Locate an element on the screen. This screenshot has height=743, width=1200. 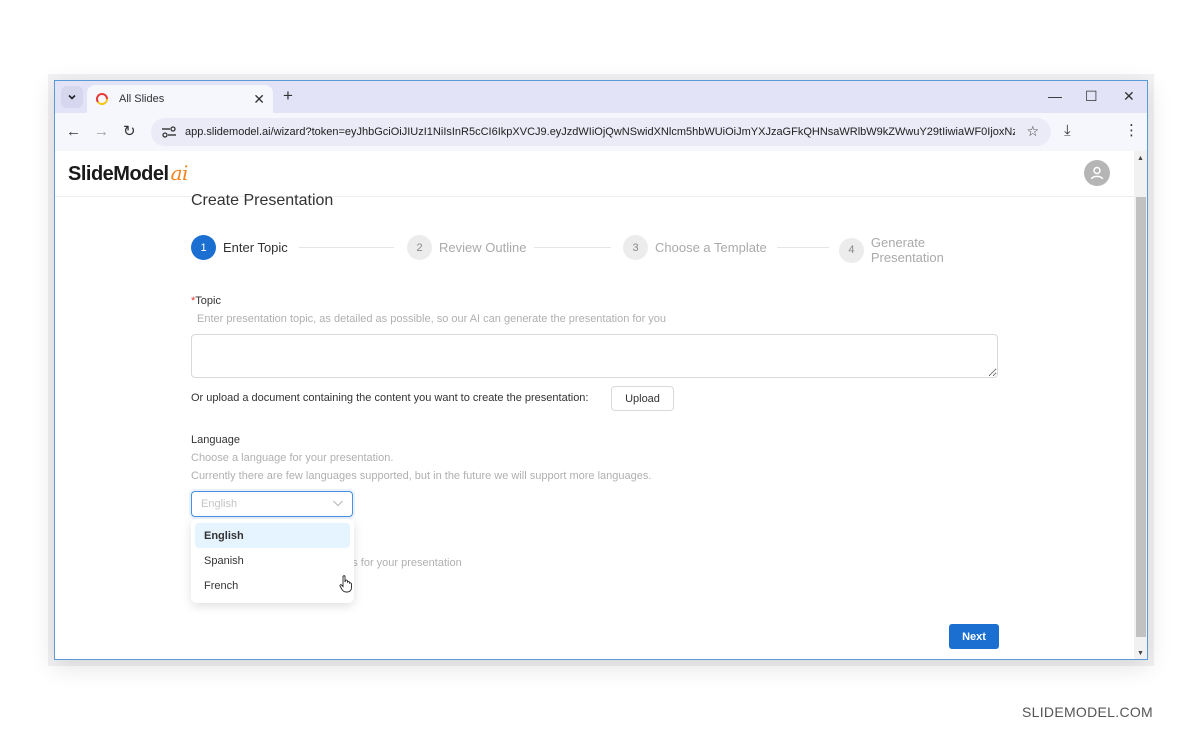
arrow-left-icon: ← is located at coordinates (73, 132).